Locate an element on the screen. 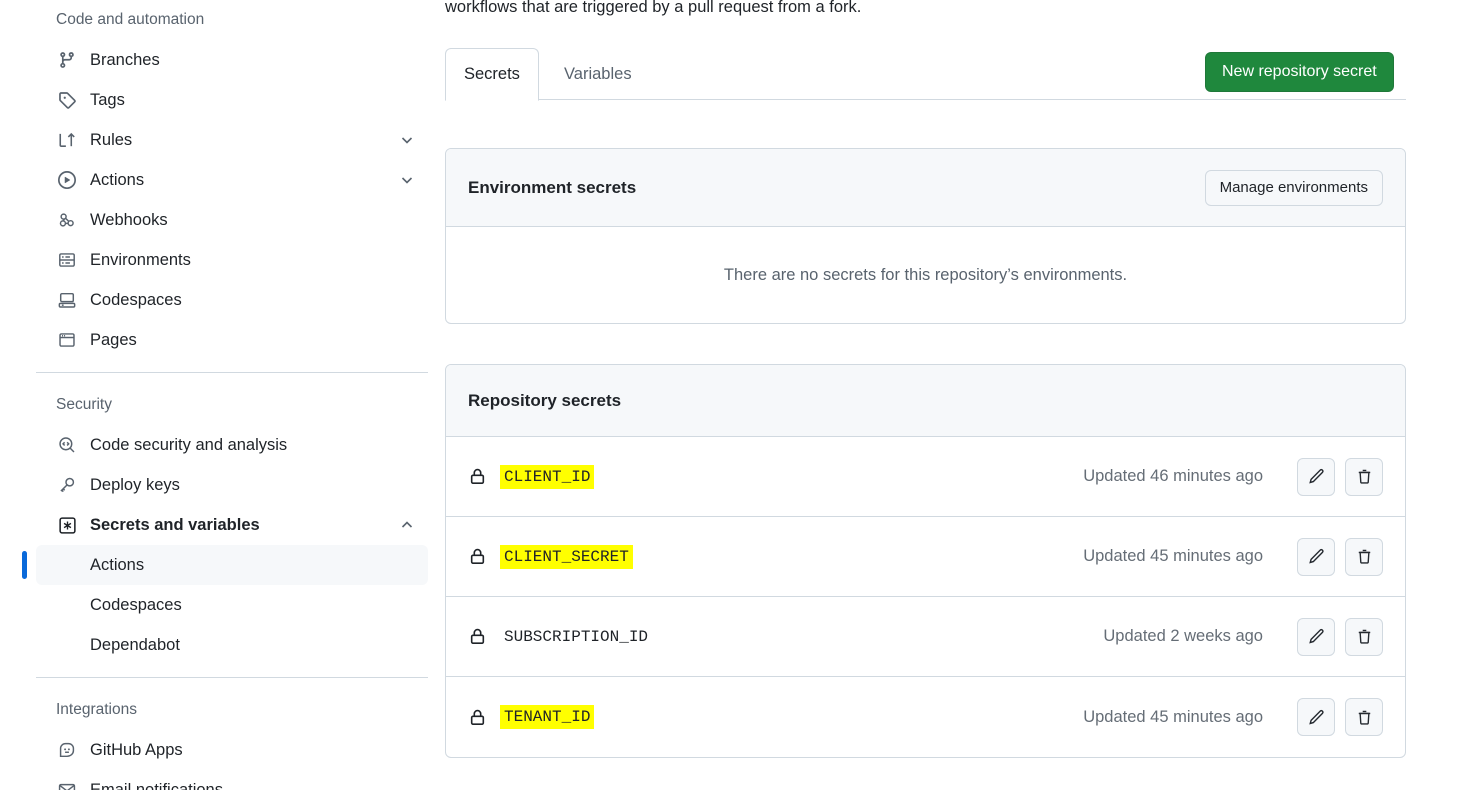 This screenshot has height=790, width=1465. sidebar-subitem-label: Dependabot is located at coordinates (135, 644).